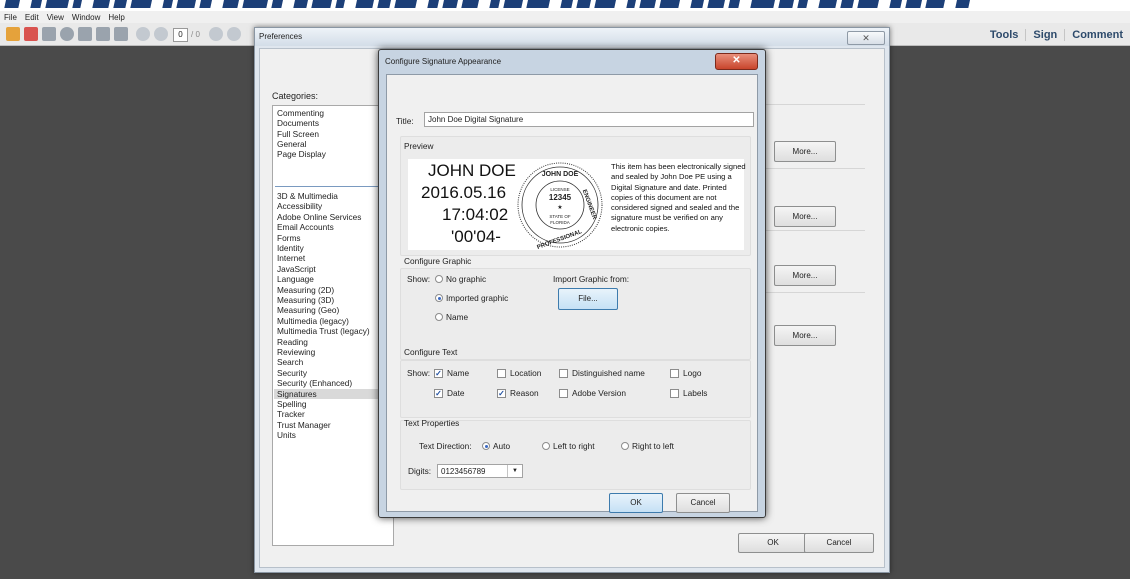 The width and height of the screenshot is (1130, 579). Describe the element at coordinates (300, 113) in the screenshot. I see `category-item: Commenting` at that location.